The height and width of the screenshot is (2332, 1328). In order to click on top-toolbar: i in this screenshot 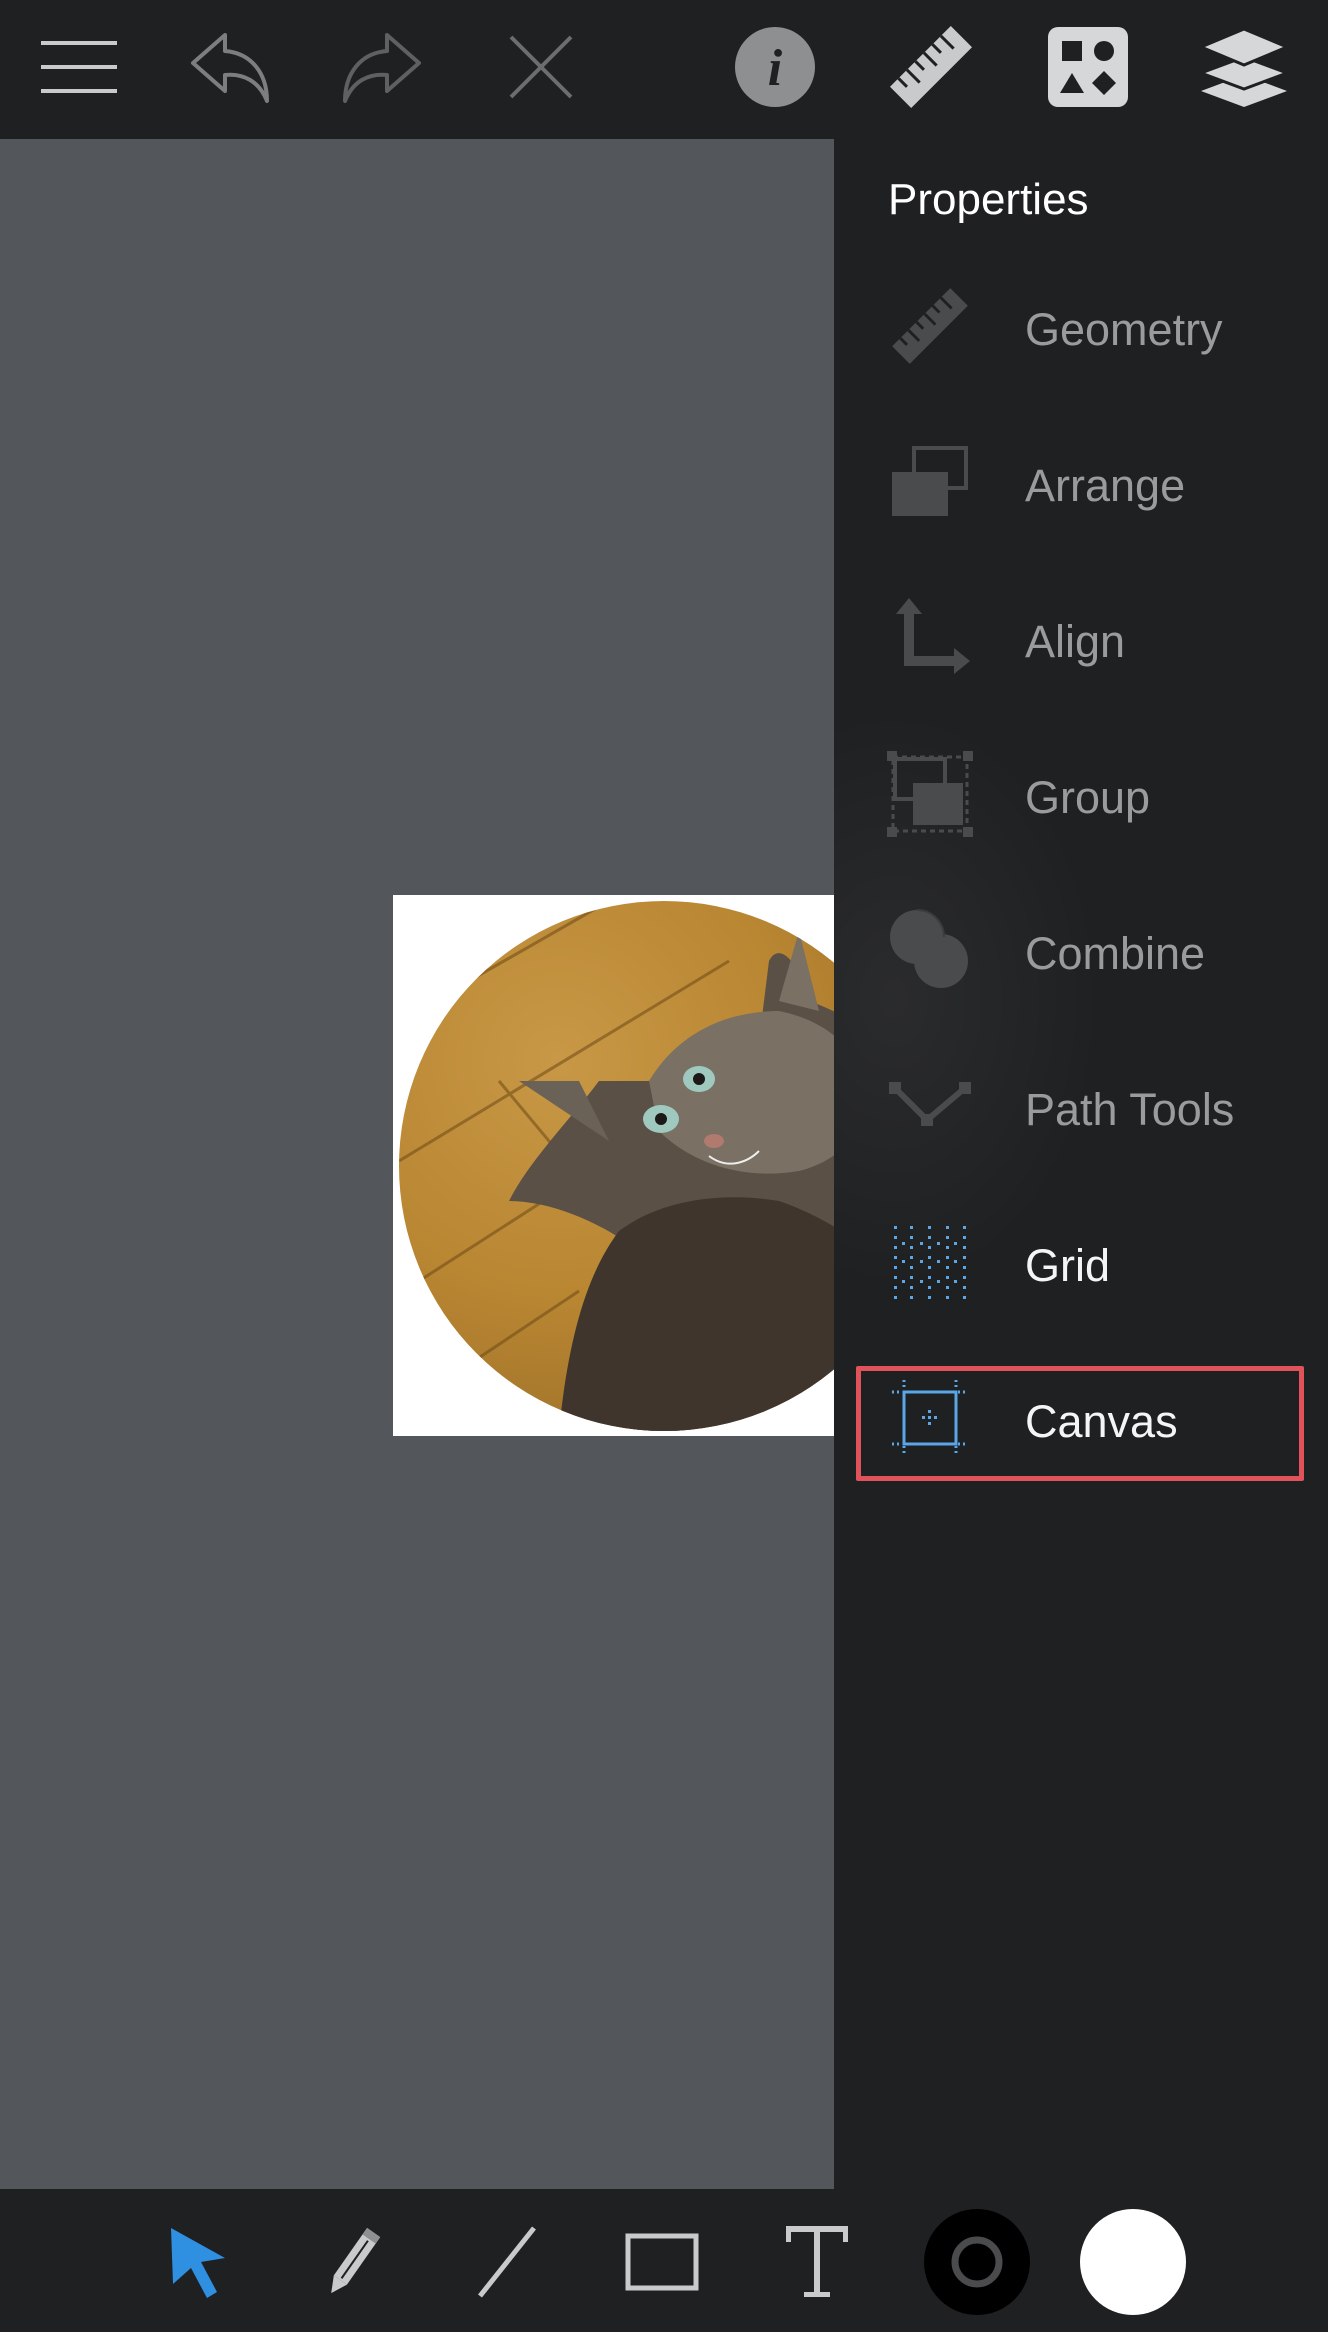, I will do `click(664, 69)`.